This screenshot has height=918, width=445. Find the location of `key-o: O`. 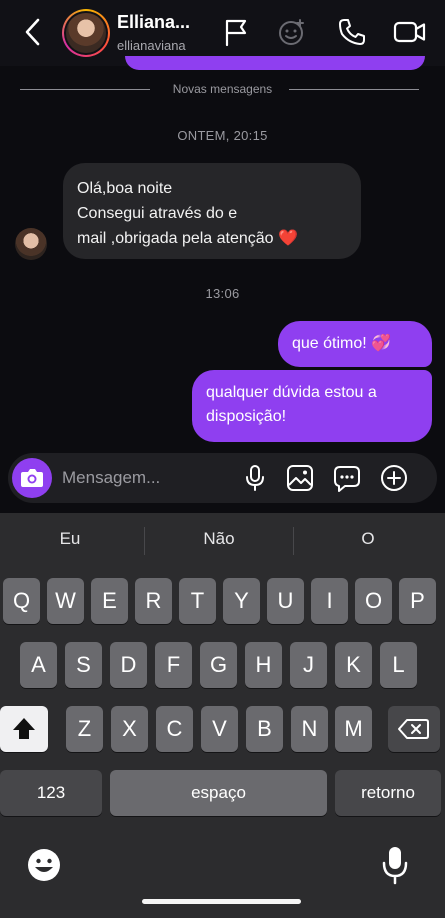

key-o: O is located at coordinates (373, 601).